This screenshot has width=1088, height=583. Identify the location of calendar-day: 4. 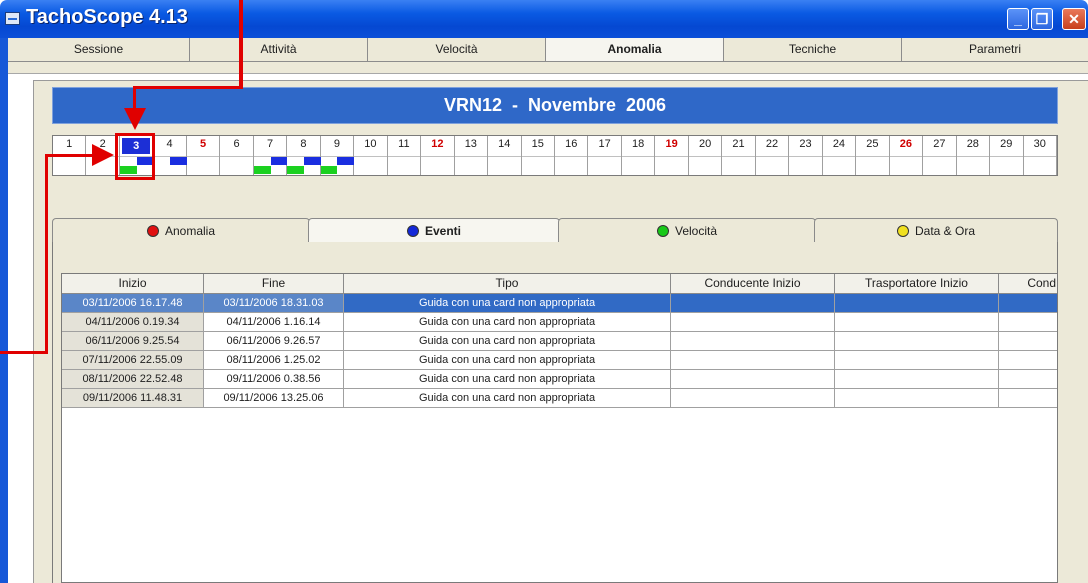
(170, 155).